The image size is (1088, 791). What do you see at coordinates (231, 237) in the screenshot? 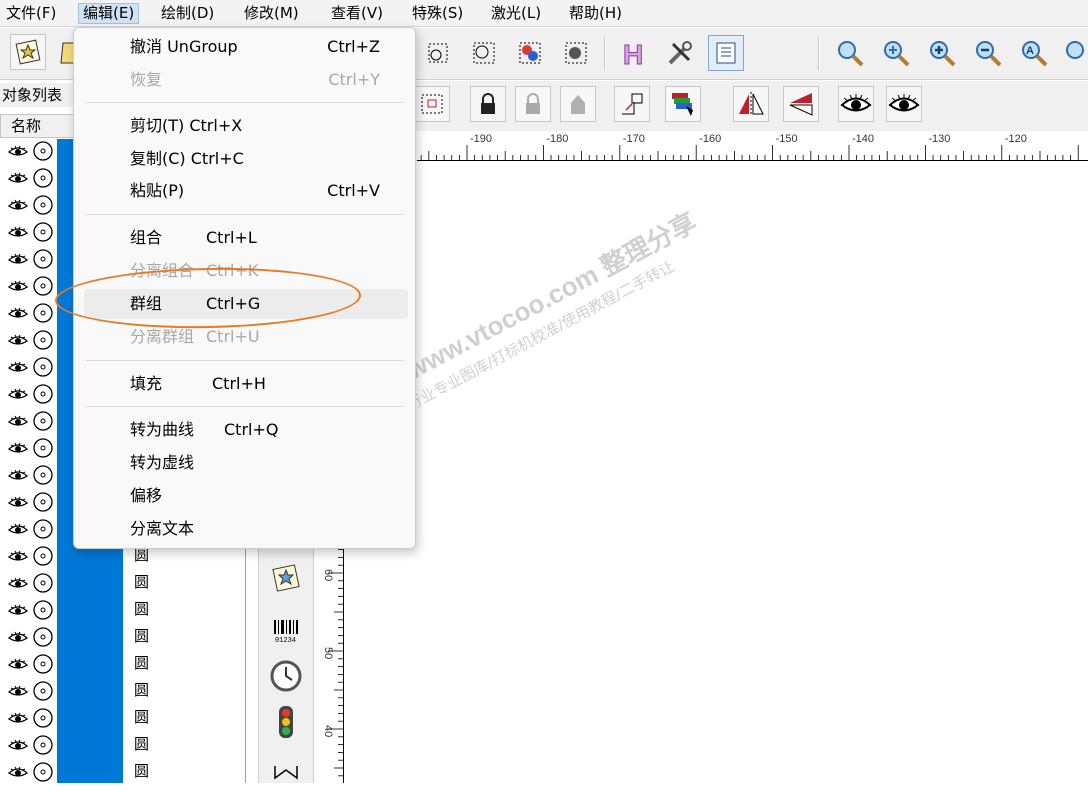
I see `menu-combine-shortcut: Ctrl+L` at bounding box center [231, 237].